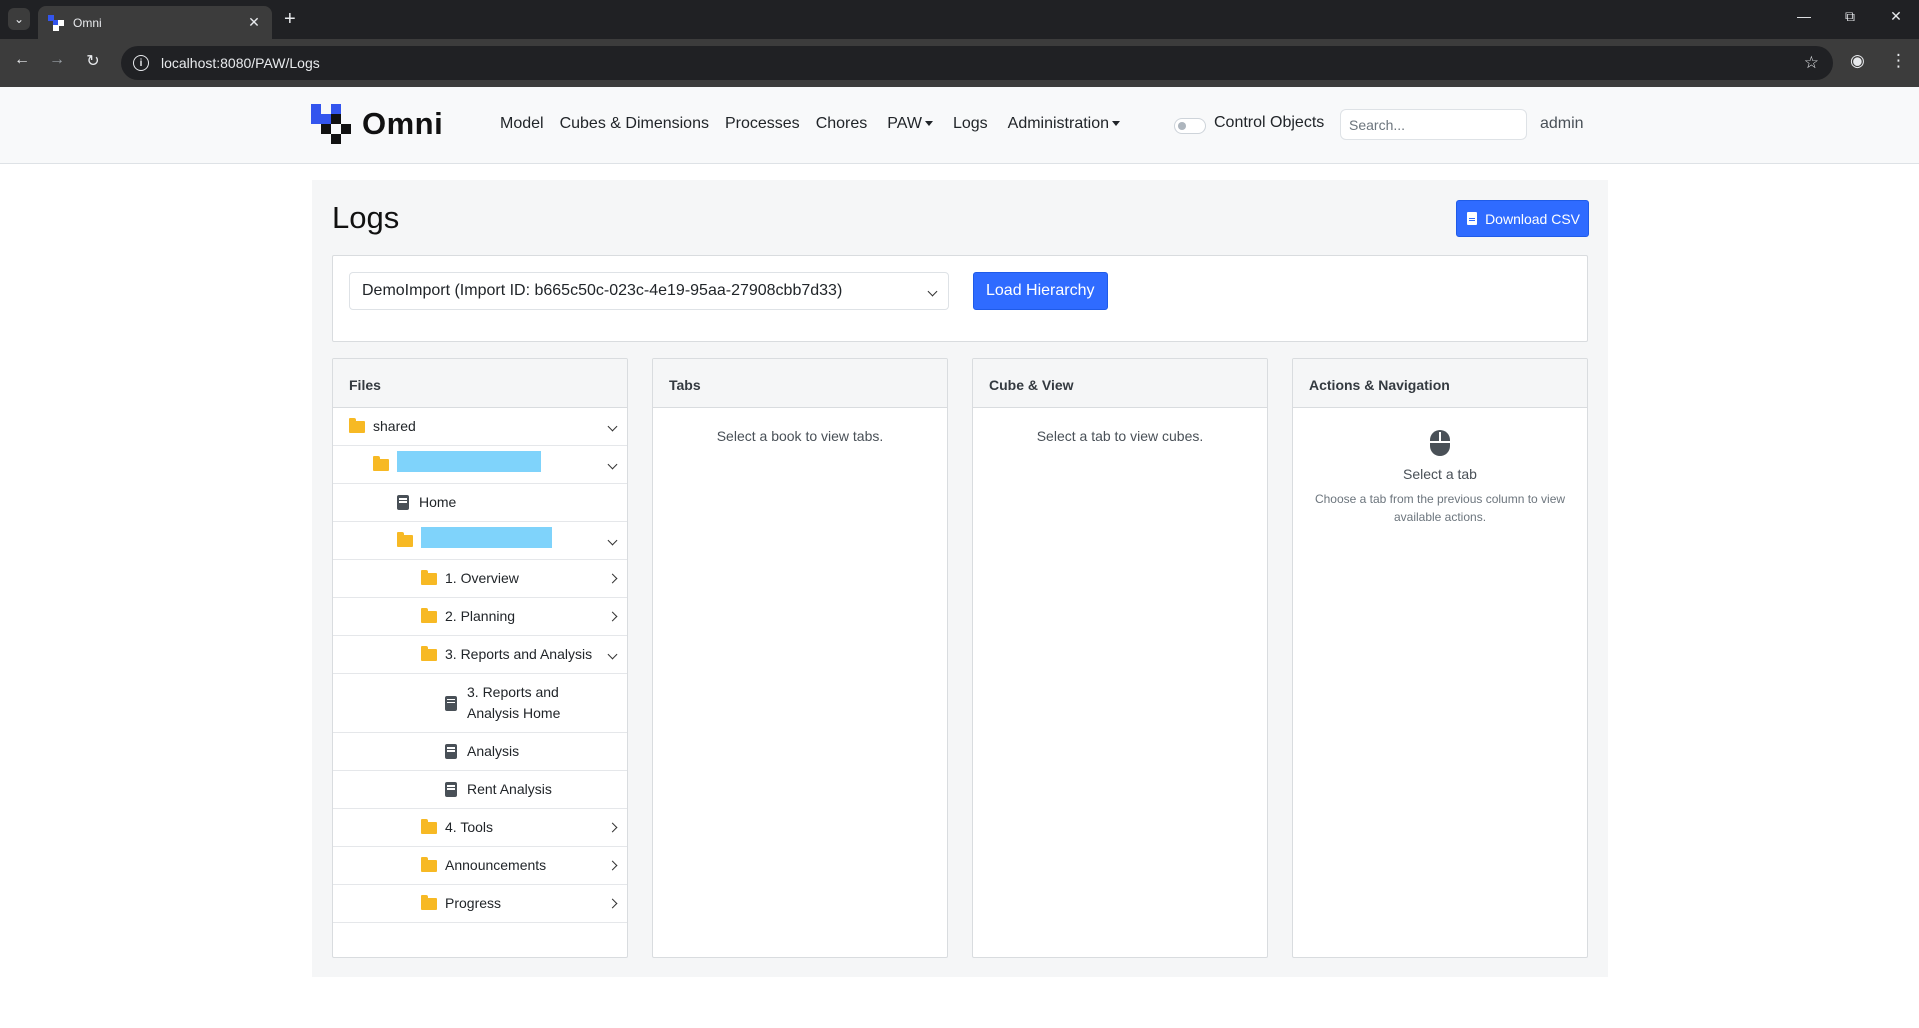 The width and height of the screenshot is (1919, 1028). I want to click on tab-search-icon: ⌄, so click(19, 19).